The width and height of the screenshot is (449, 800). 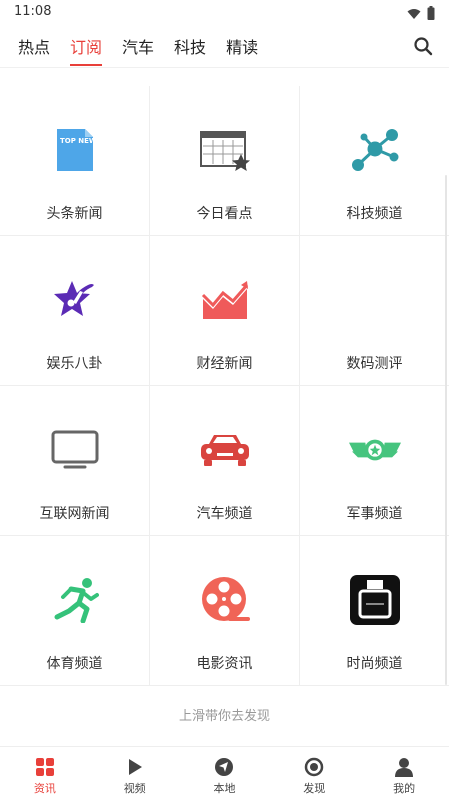 What do you see at coordinates (74, 514) in the screenshot?
I see `channel-label: 互联网新闻` at bounding box center [74, 514].